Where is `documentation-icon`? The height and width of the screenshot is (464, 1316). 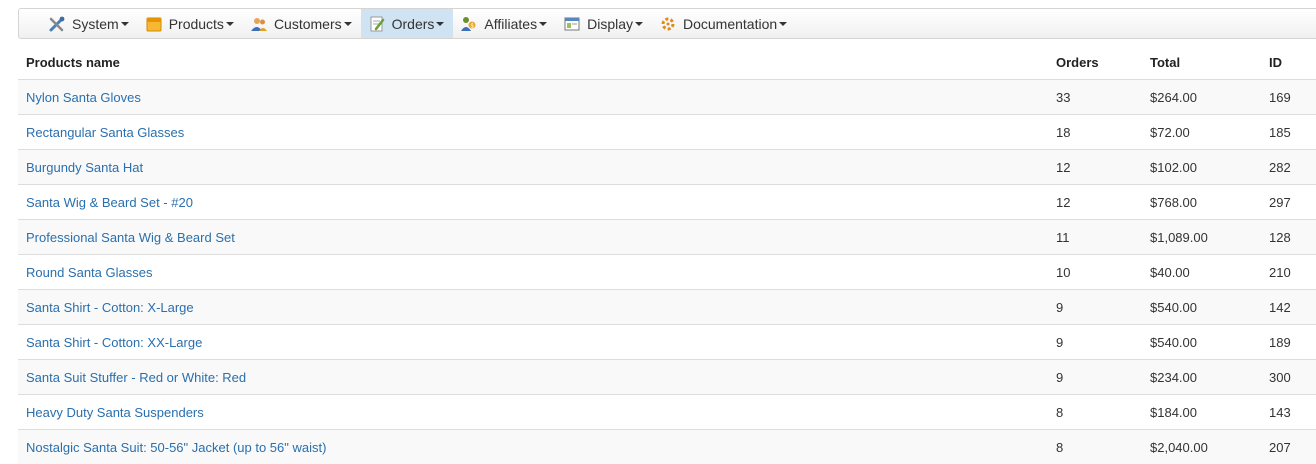
documentation-icon is located at coordinates (668, 24).